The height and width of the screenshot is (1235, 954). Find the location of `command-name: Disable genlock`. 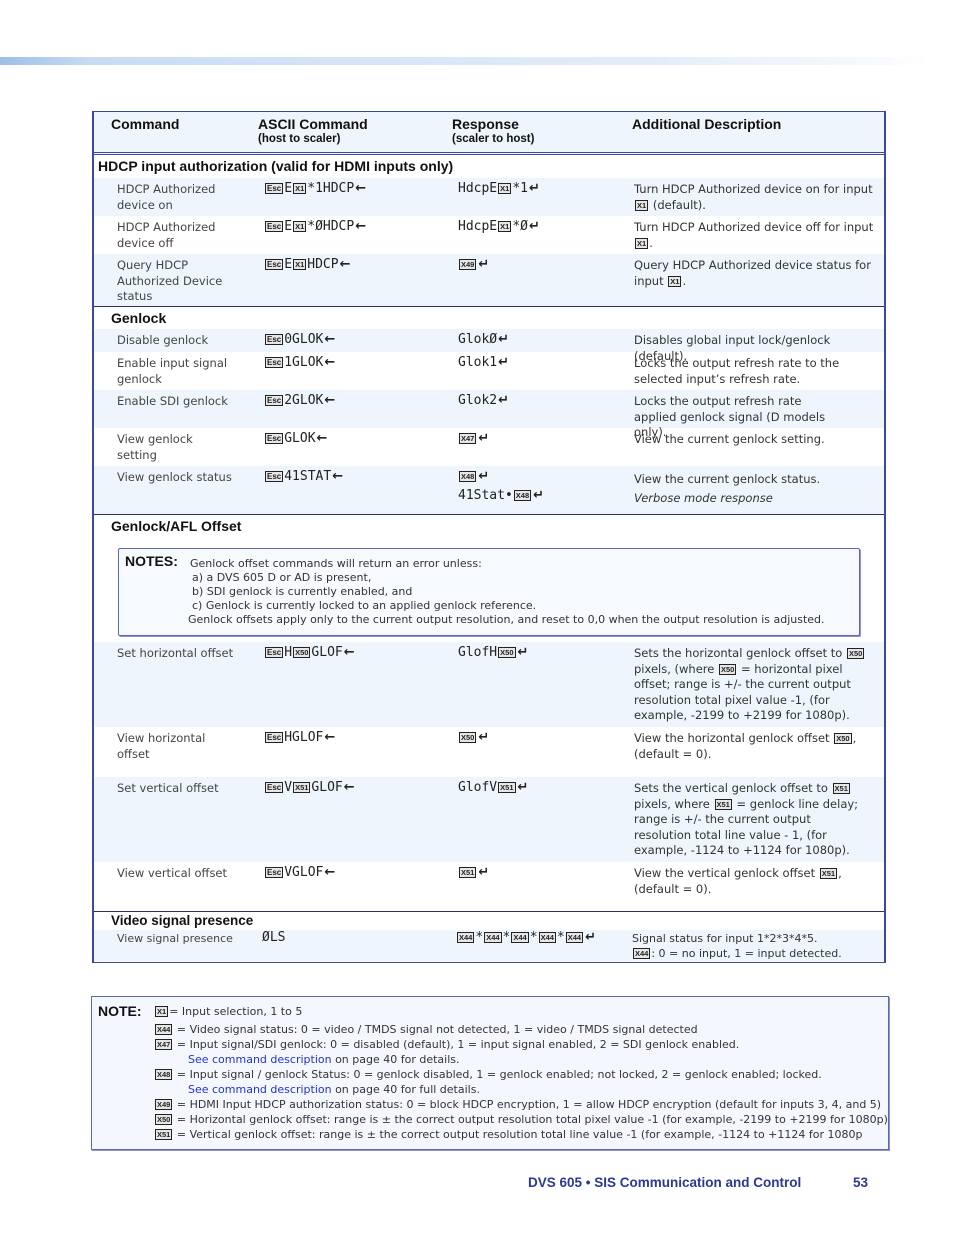

command-name: Disable genlock is located at coordinates (163, 340).